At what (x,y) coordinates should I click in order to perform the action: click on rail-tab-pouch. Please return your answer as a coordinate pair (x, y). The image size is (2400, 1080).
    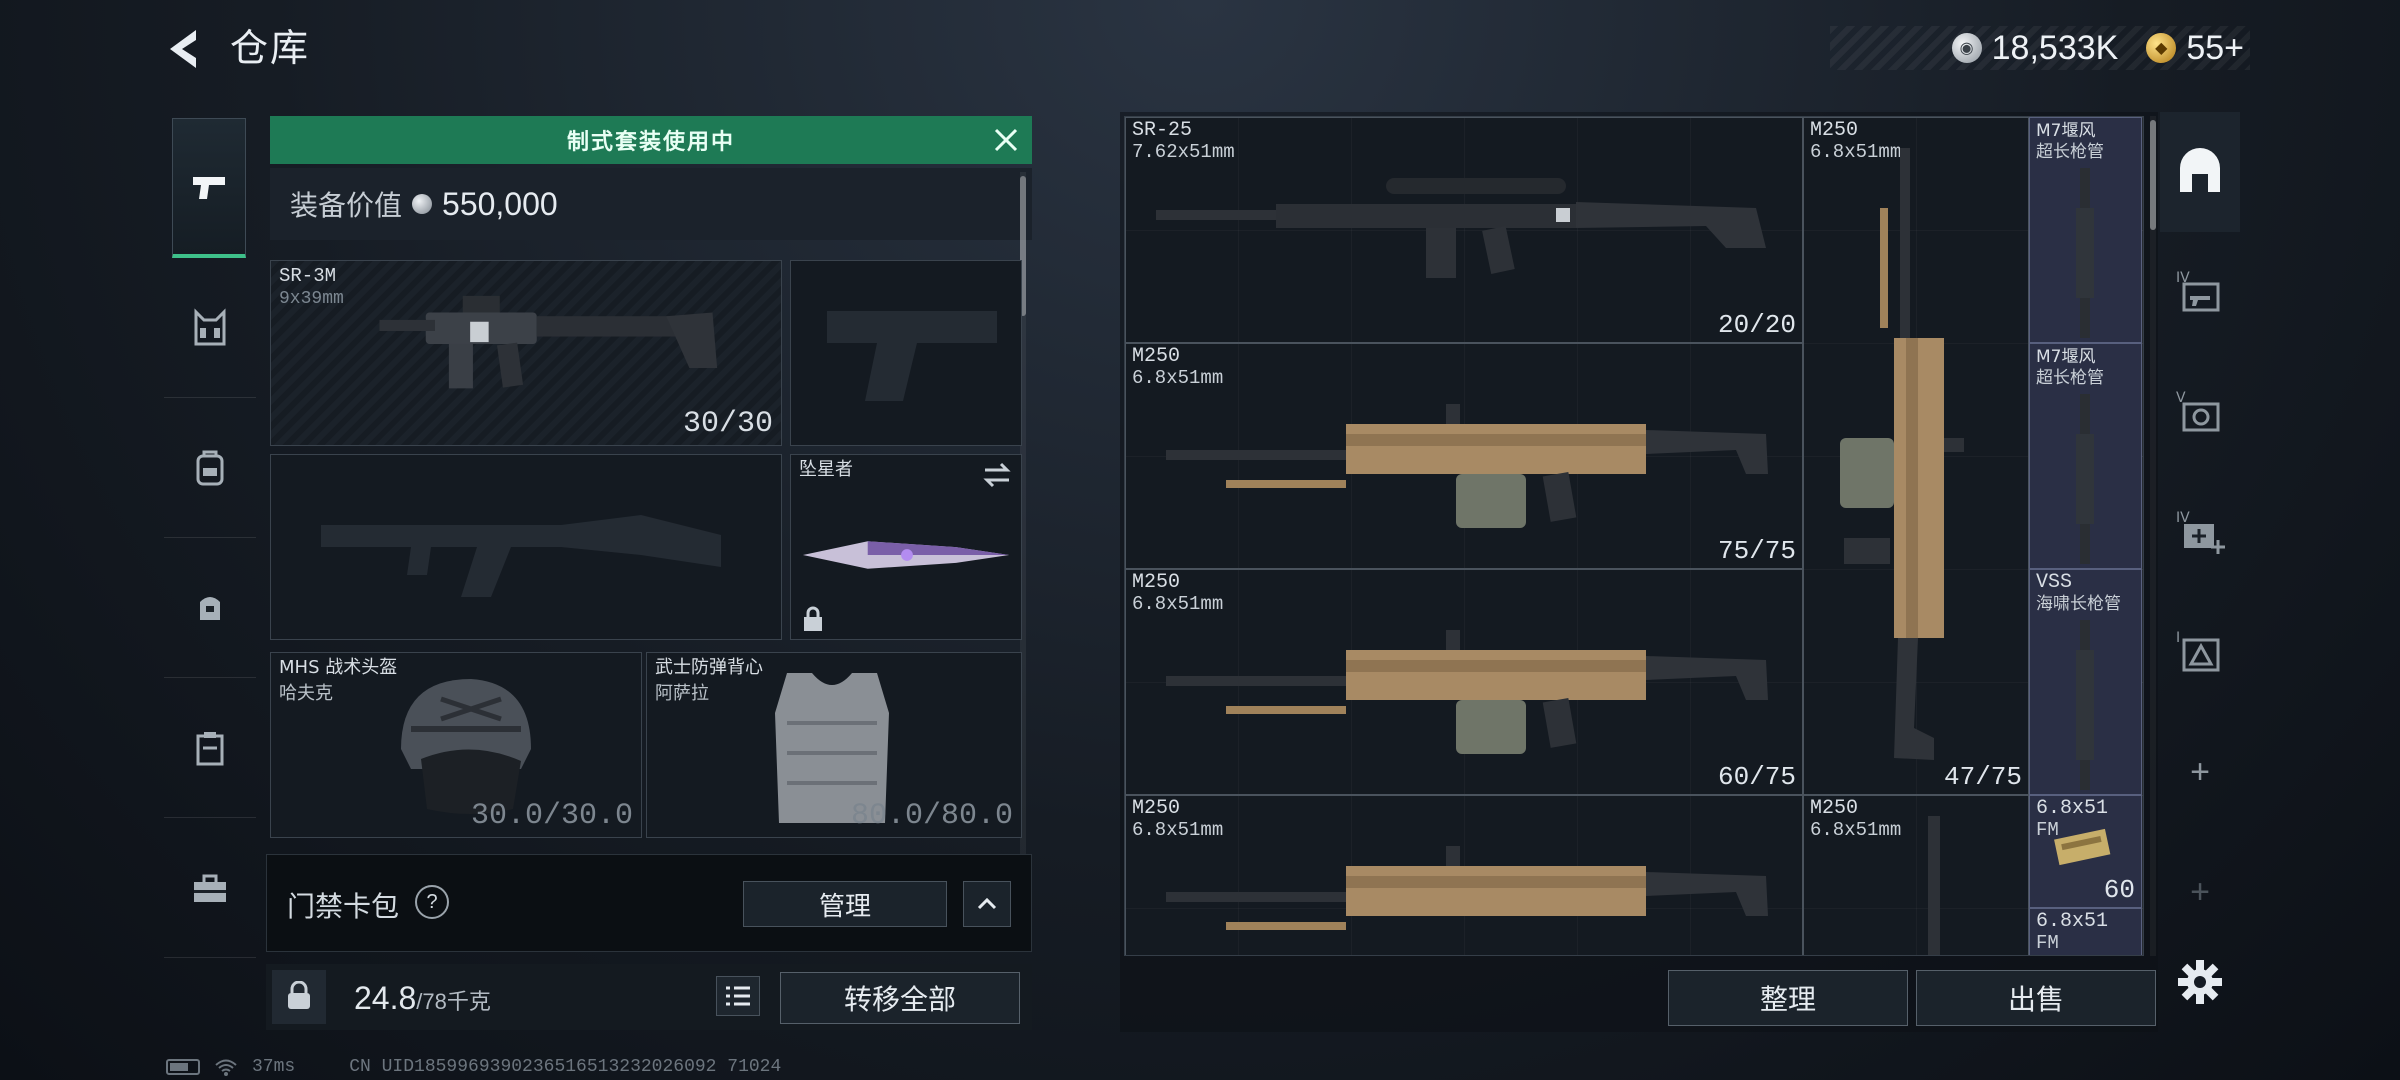
    Looking at the image, I should click on (210, 608).